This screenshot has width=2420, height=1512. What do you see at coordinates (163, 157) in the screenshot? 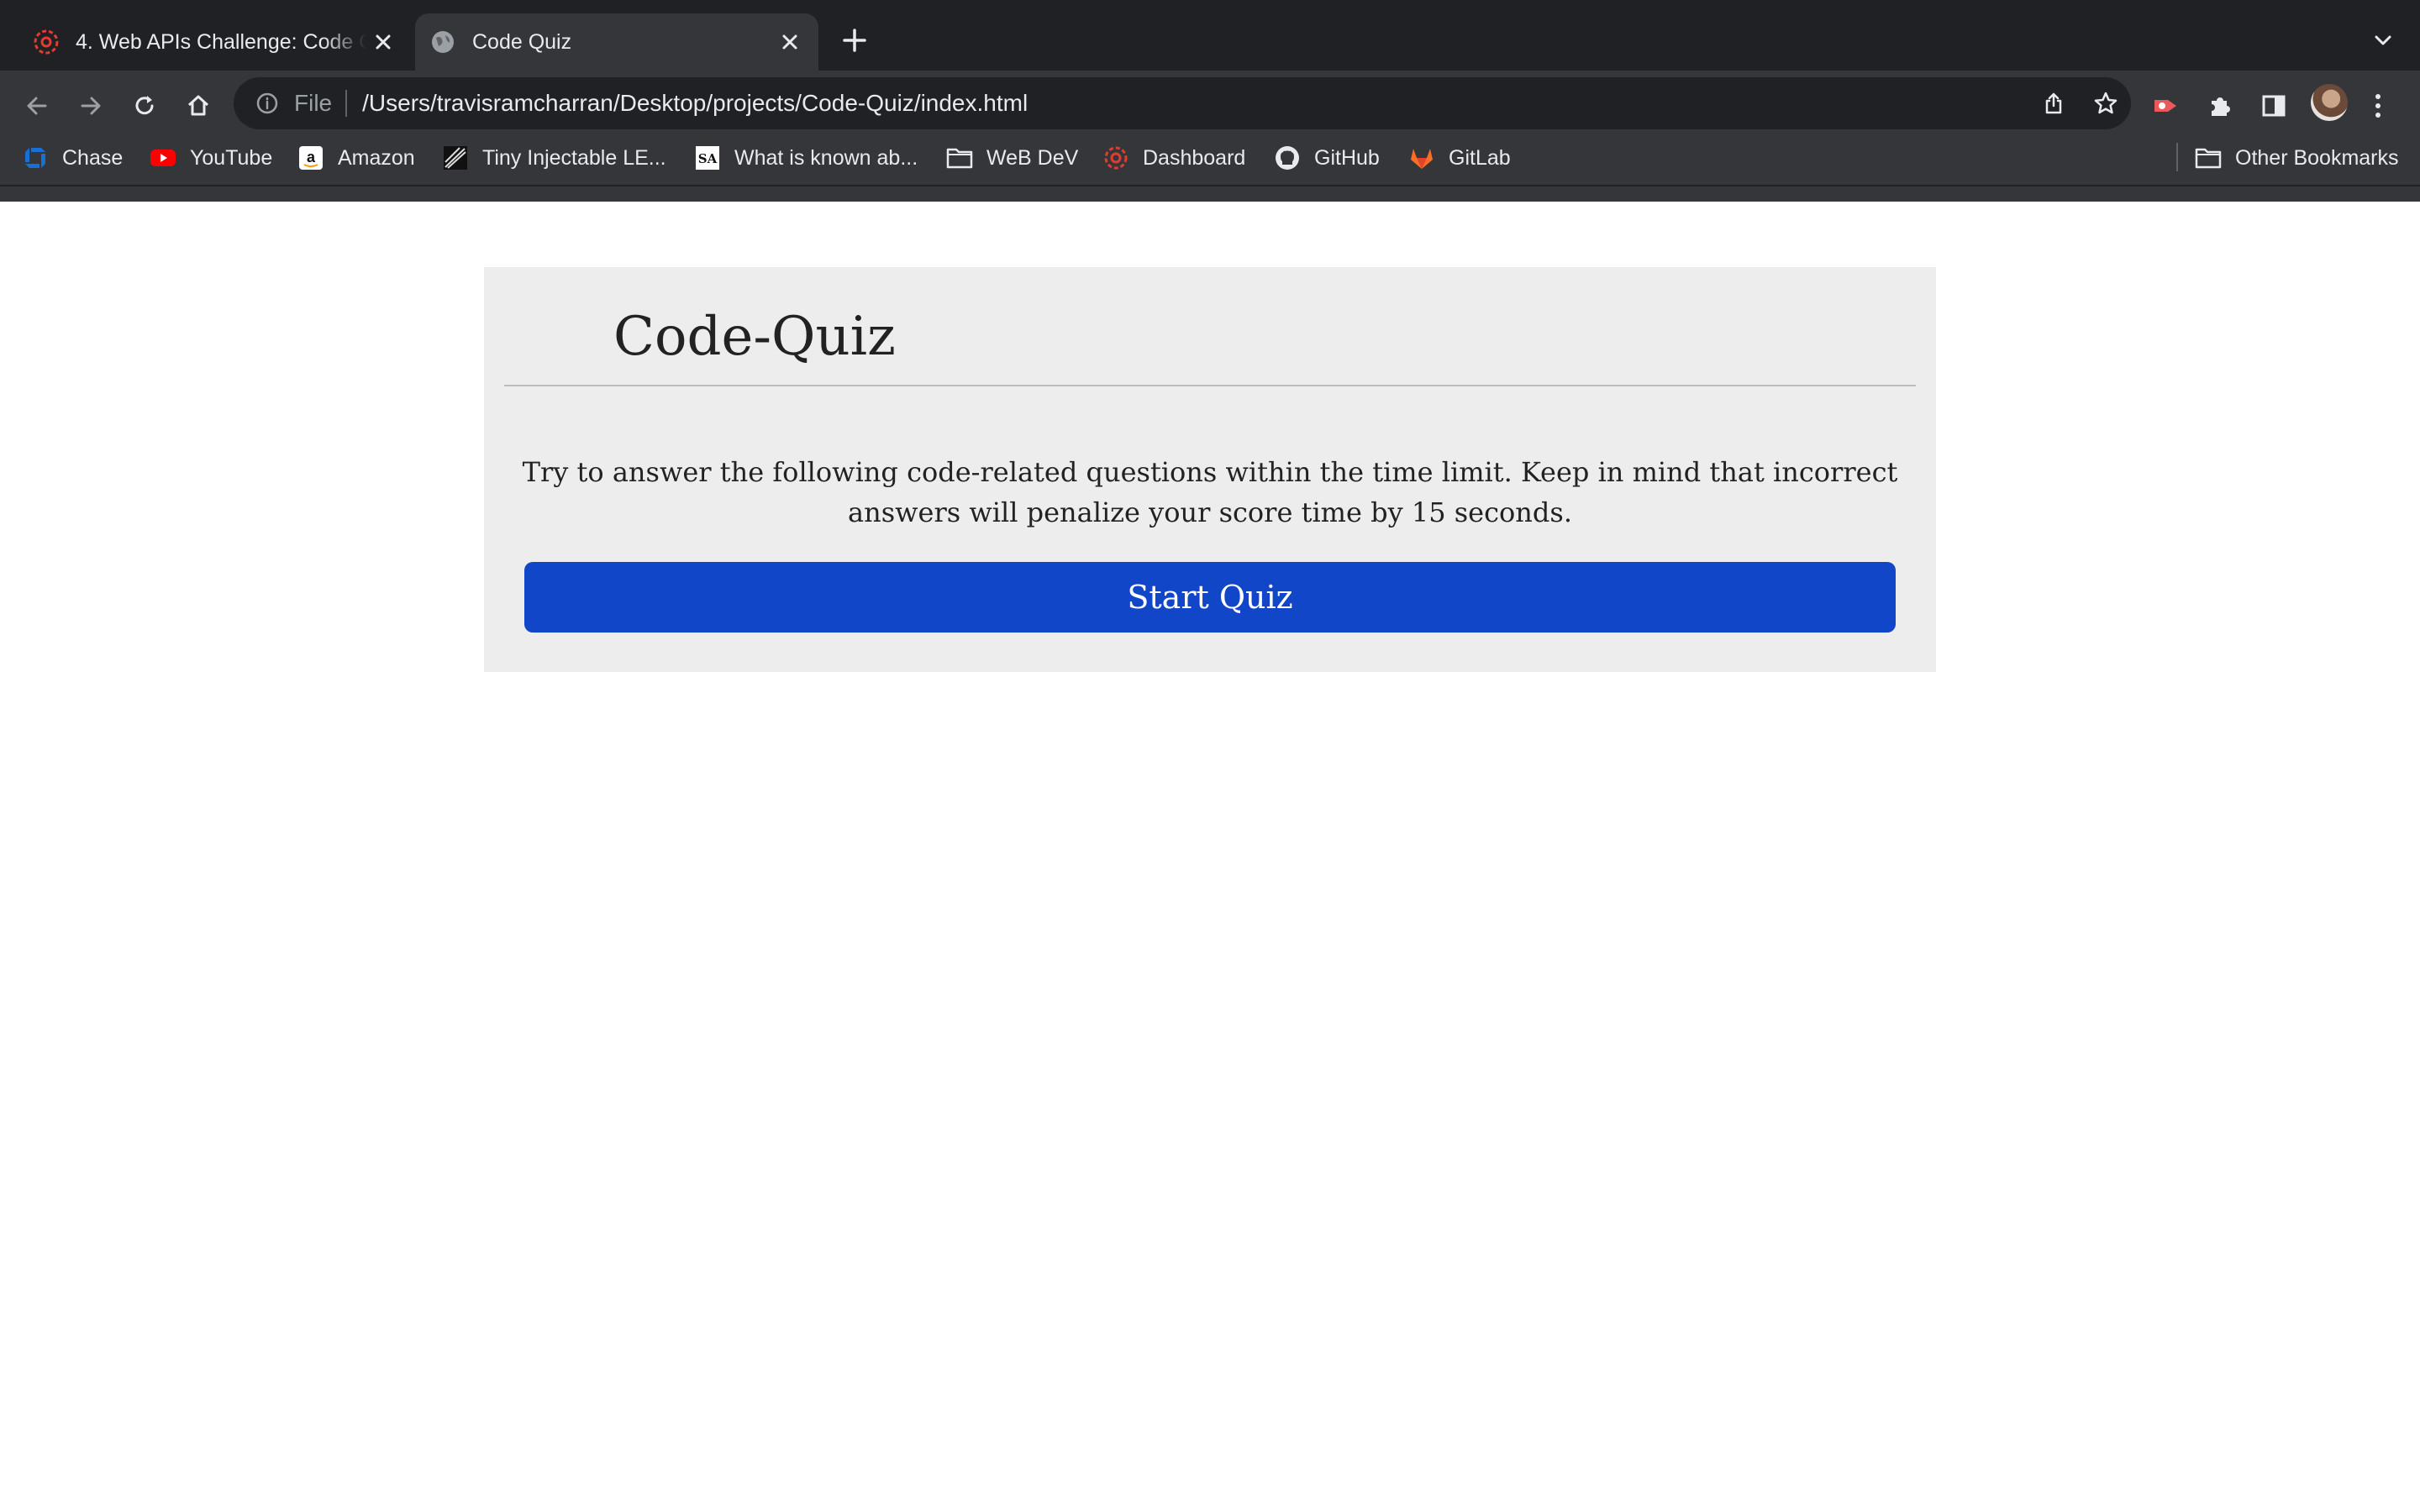
I see `youtube-logo-icon` at bounding box center [163, 157].